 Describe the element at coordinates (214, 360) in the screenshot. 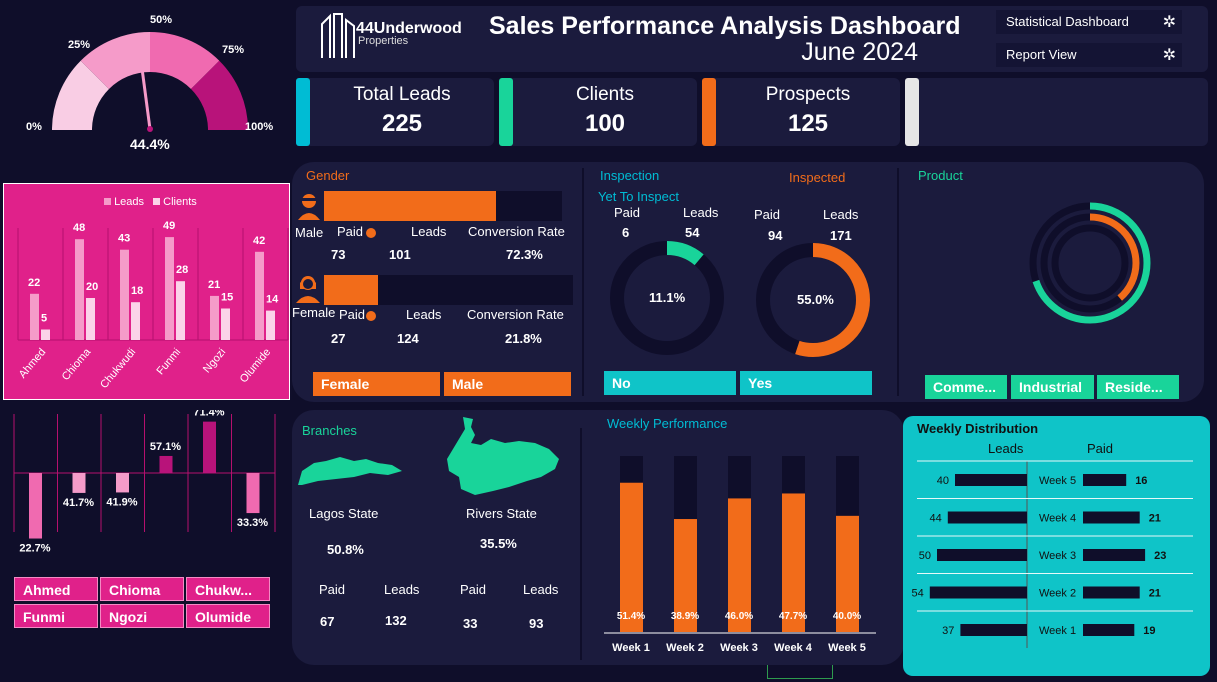

I see `agent-name-label: Ngozi` at that location.